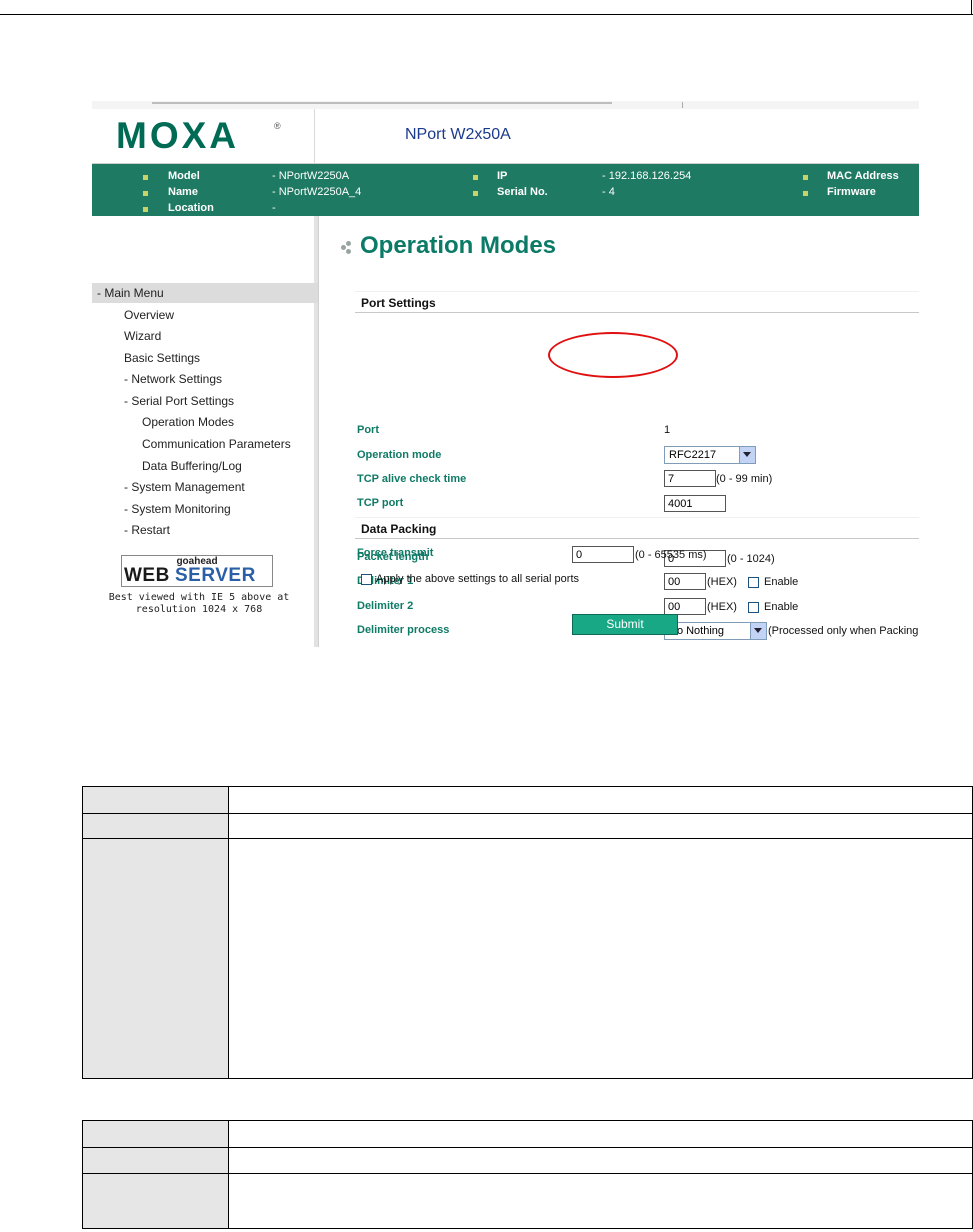 The height and width of the screenshot is (1232, 973). What do you see at coordinates (863, 176) in the screenshot?
I see `mac-label: MAC Address` at bounding box center [863, 176].